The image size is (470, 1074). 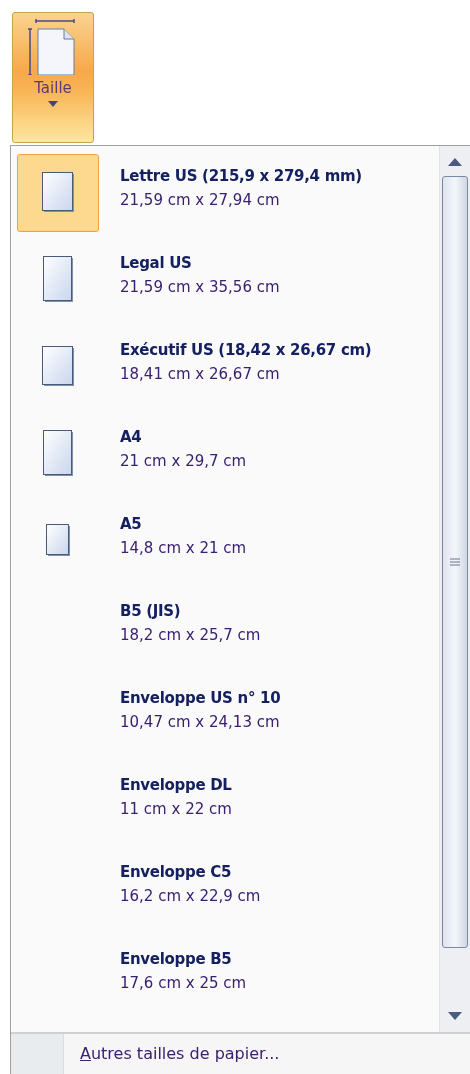 I want to click on size-button: Taille, so click(x=53, y=77).